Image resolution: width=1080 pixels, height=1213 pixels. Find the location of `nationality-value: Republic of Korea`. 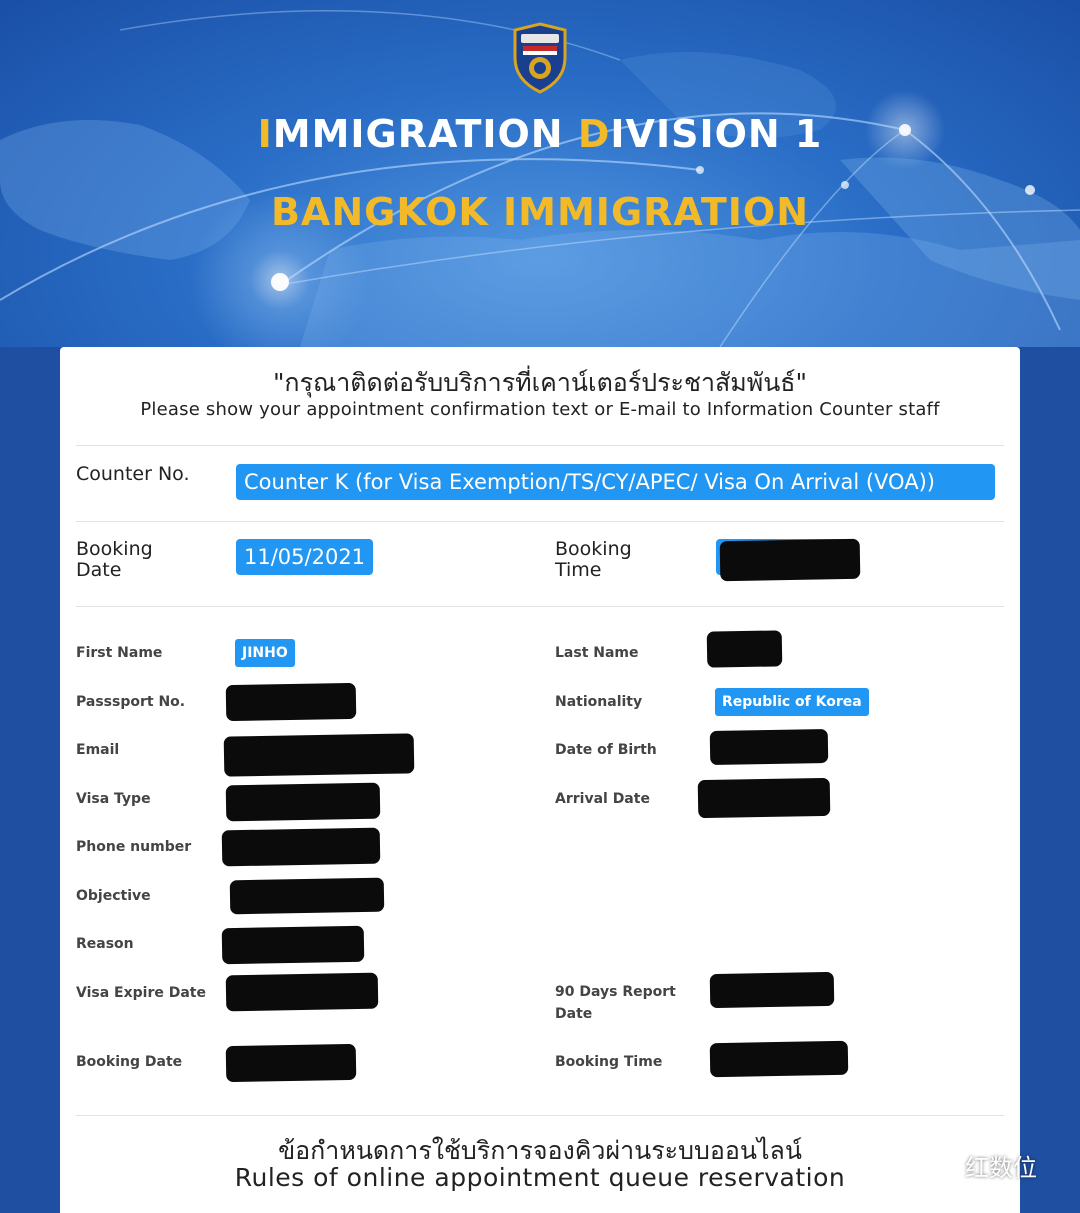

nationality-value: Republic of Korea is located at coordinates (792, 702).